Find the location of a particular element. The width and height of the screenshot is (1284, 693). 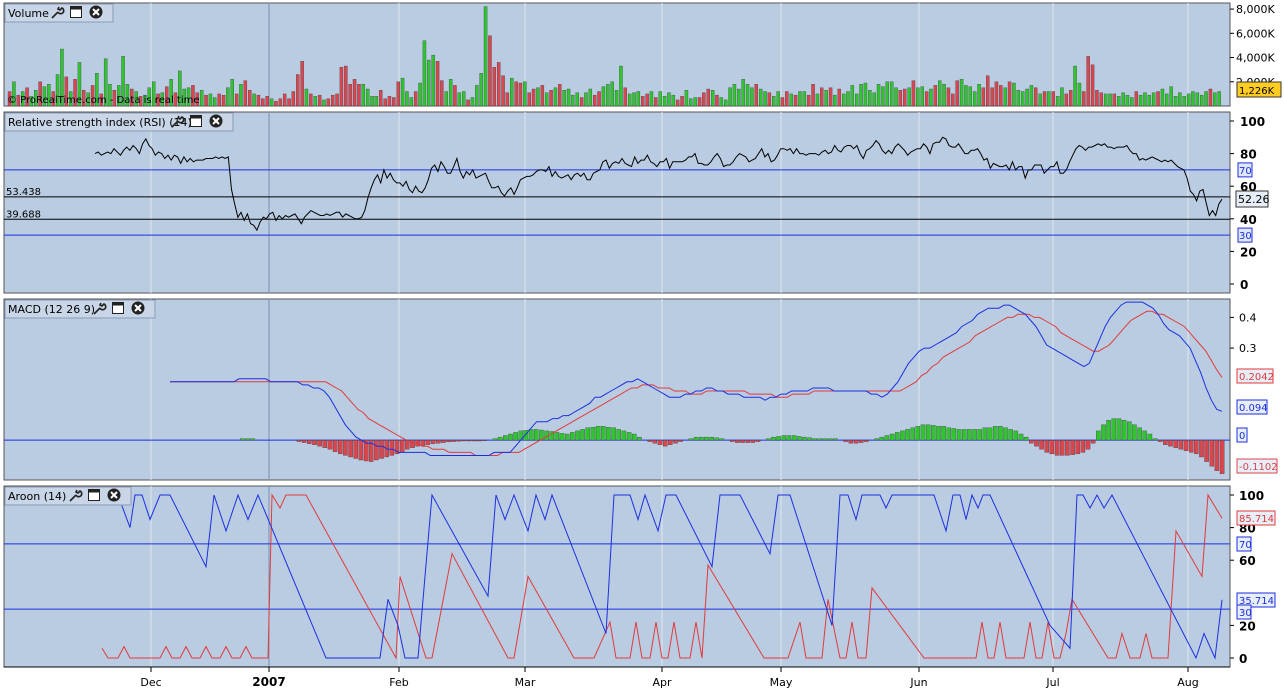

level-tag-text: 30 is located at coordinates (1245, 236).